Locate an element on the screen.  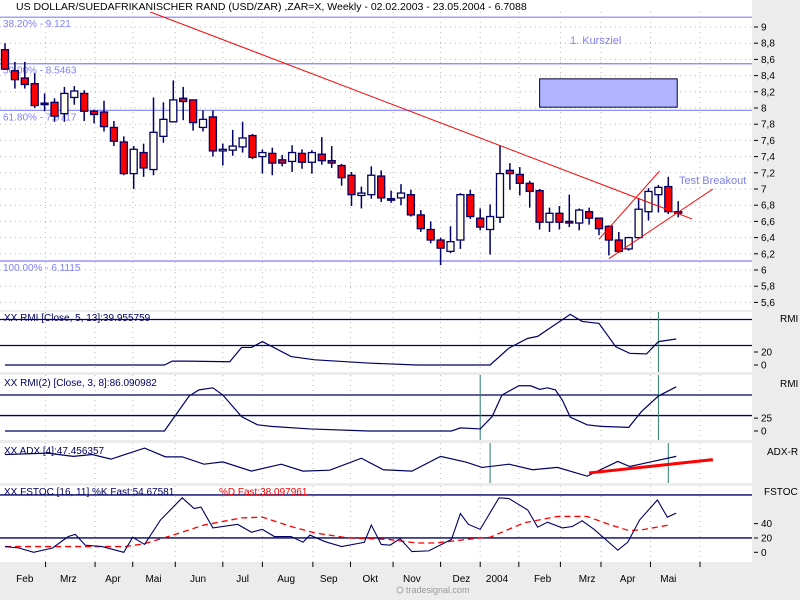
adx-axis-label: ADX-R is located at coordinates (782, 452).